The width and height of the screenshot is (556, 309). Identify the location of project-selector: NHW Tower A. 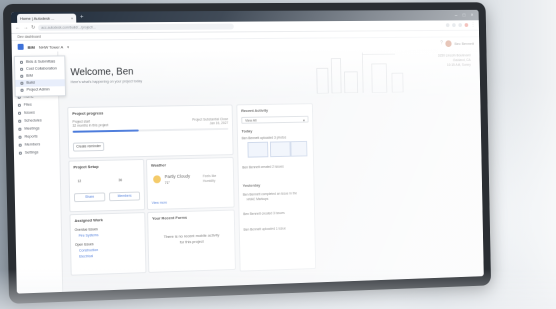
(51, 46).